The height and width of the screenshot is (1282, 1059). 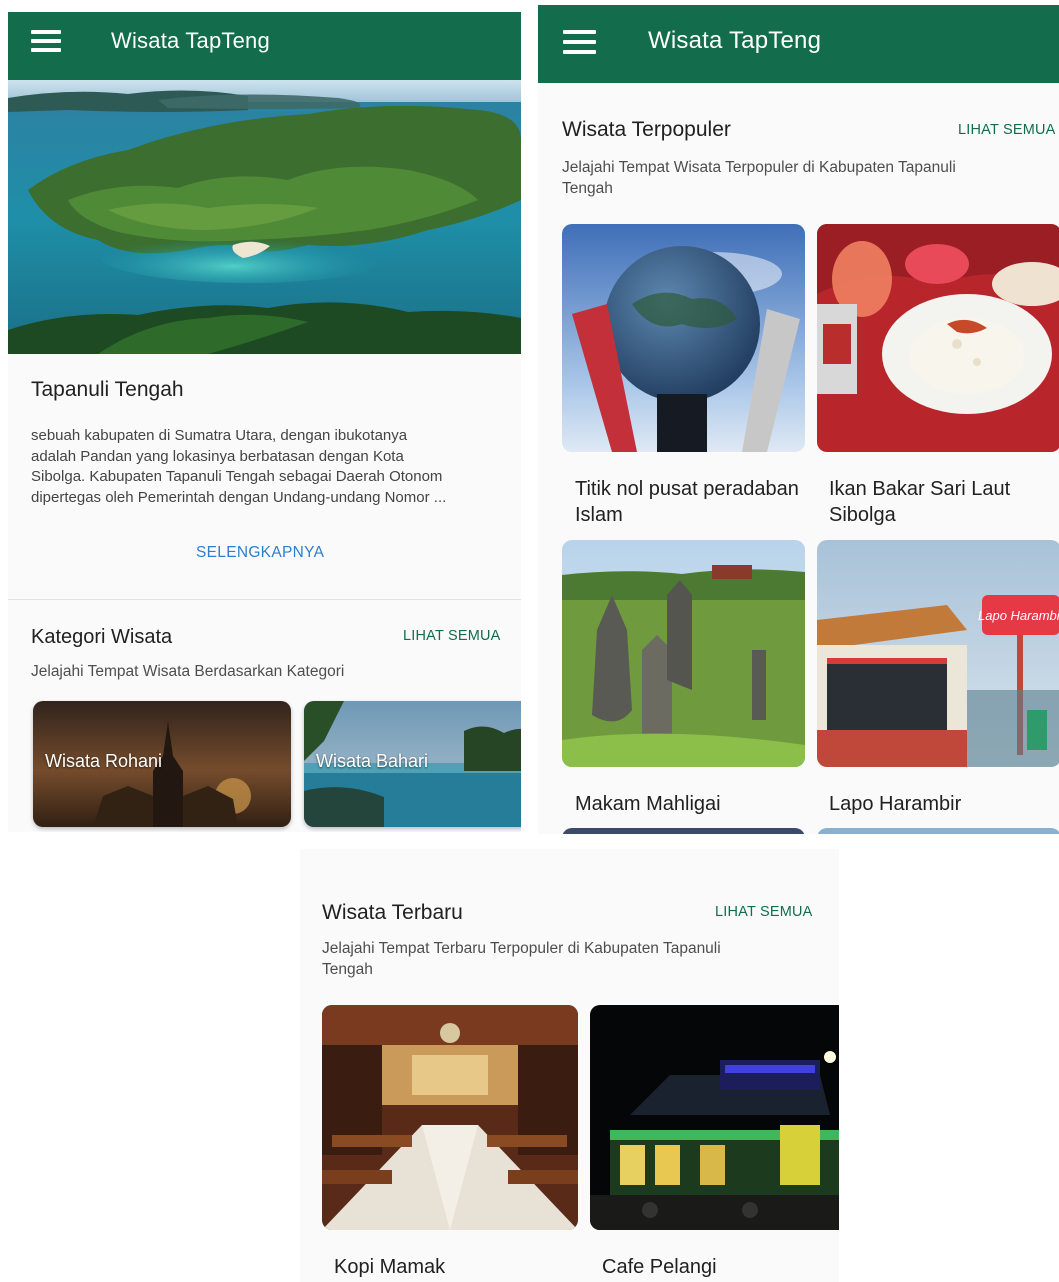 What do you see at coordinates (659, 1267) in the screenshot?
I see `place-name-cafe-pelangi: Cafe Pelangi` at bounding box center [659, 1267].